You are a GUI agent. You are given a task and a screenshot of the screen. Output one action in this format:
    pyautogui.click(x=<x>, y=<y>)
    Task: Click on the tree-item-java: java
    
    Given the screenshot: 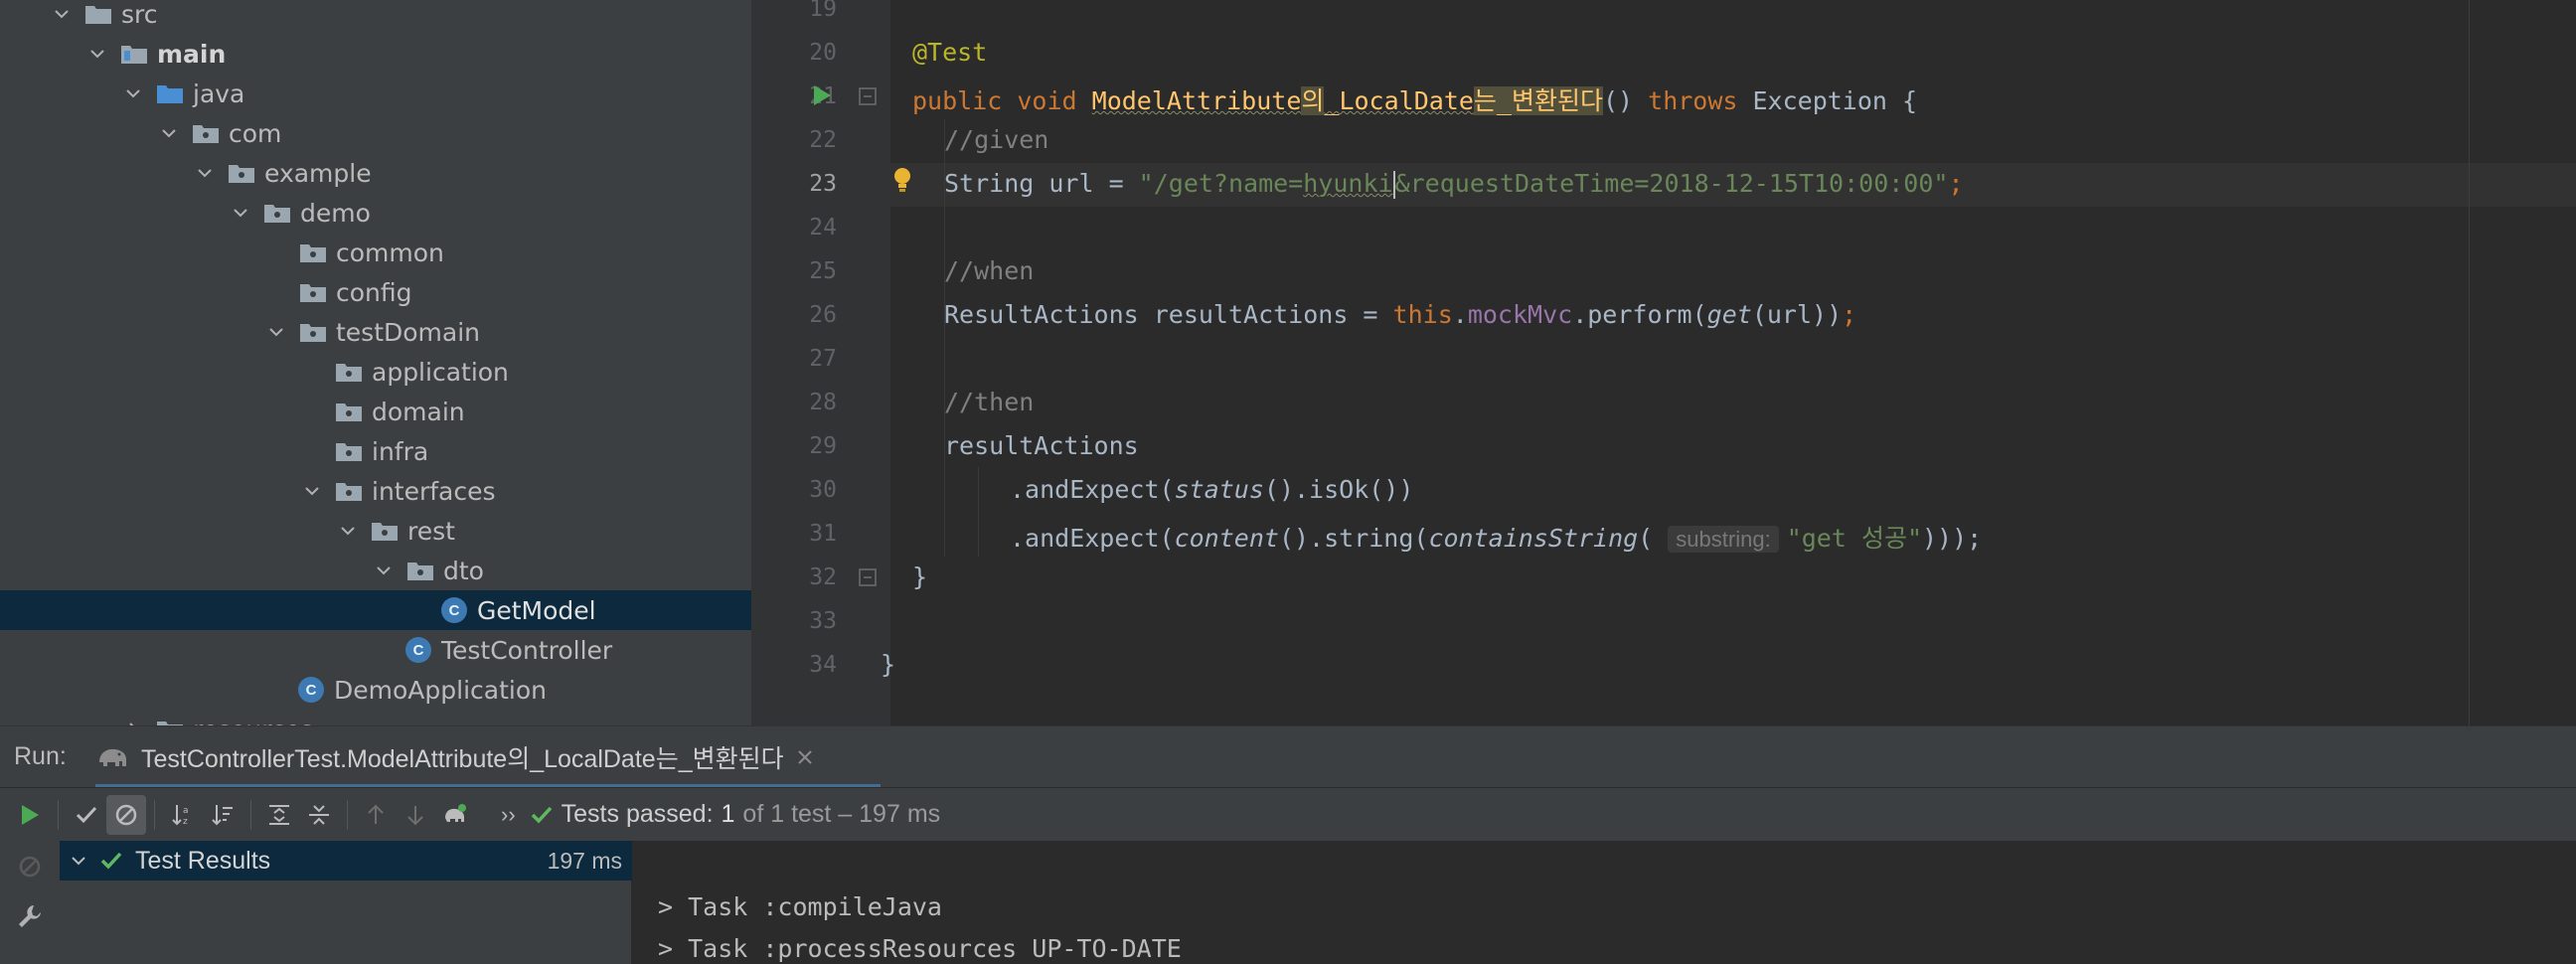 What is the action you would take?
    pyautogui.click(x=375, y=93)
    